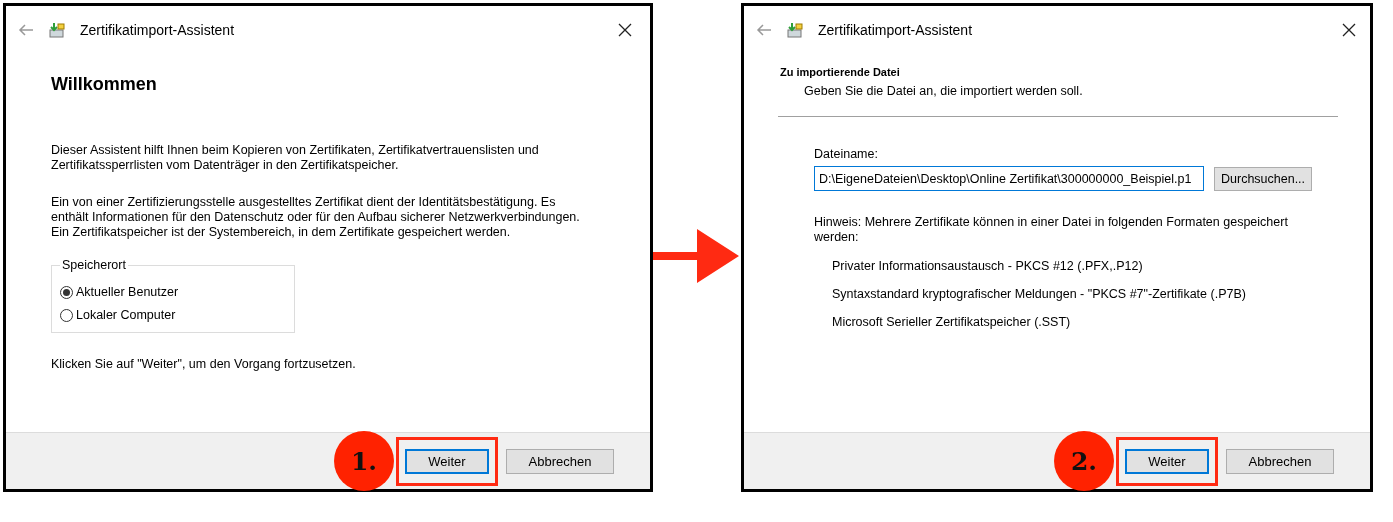 The image size is (1393, 522). What do you see at coordinates (1039, 294) in the screenshot?
I see `format-item: Syntaxstandard kryptografischer Meldungen - "PKCS #7"-Zertifikate (.P7B)` at bounding box center [1039, 294].